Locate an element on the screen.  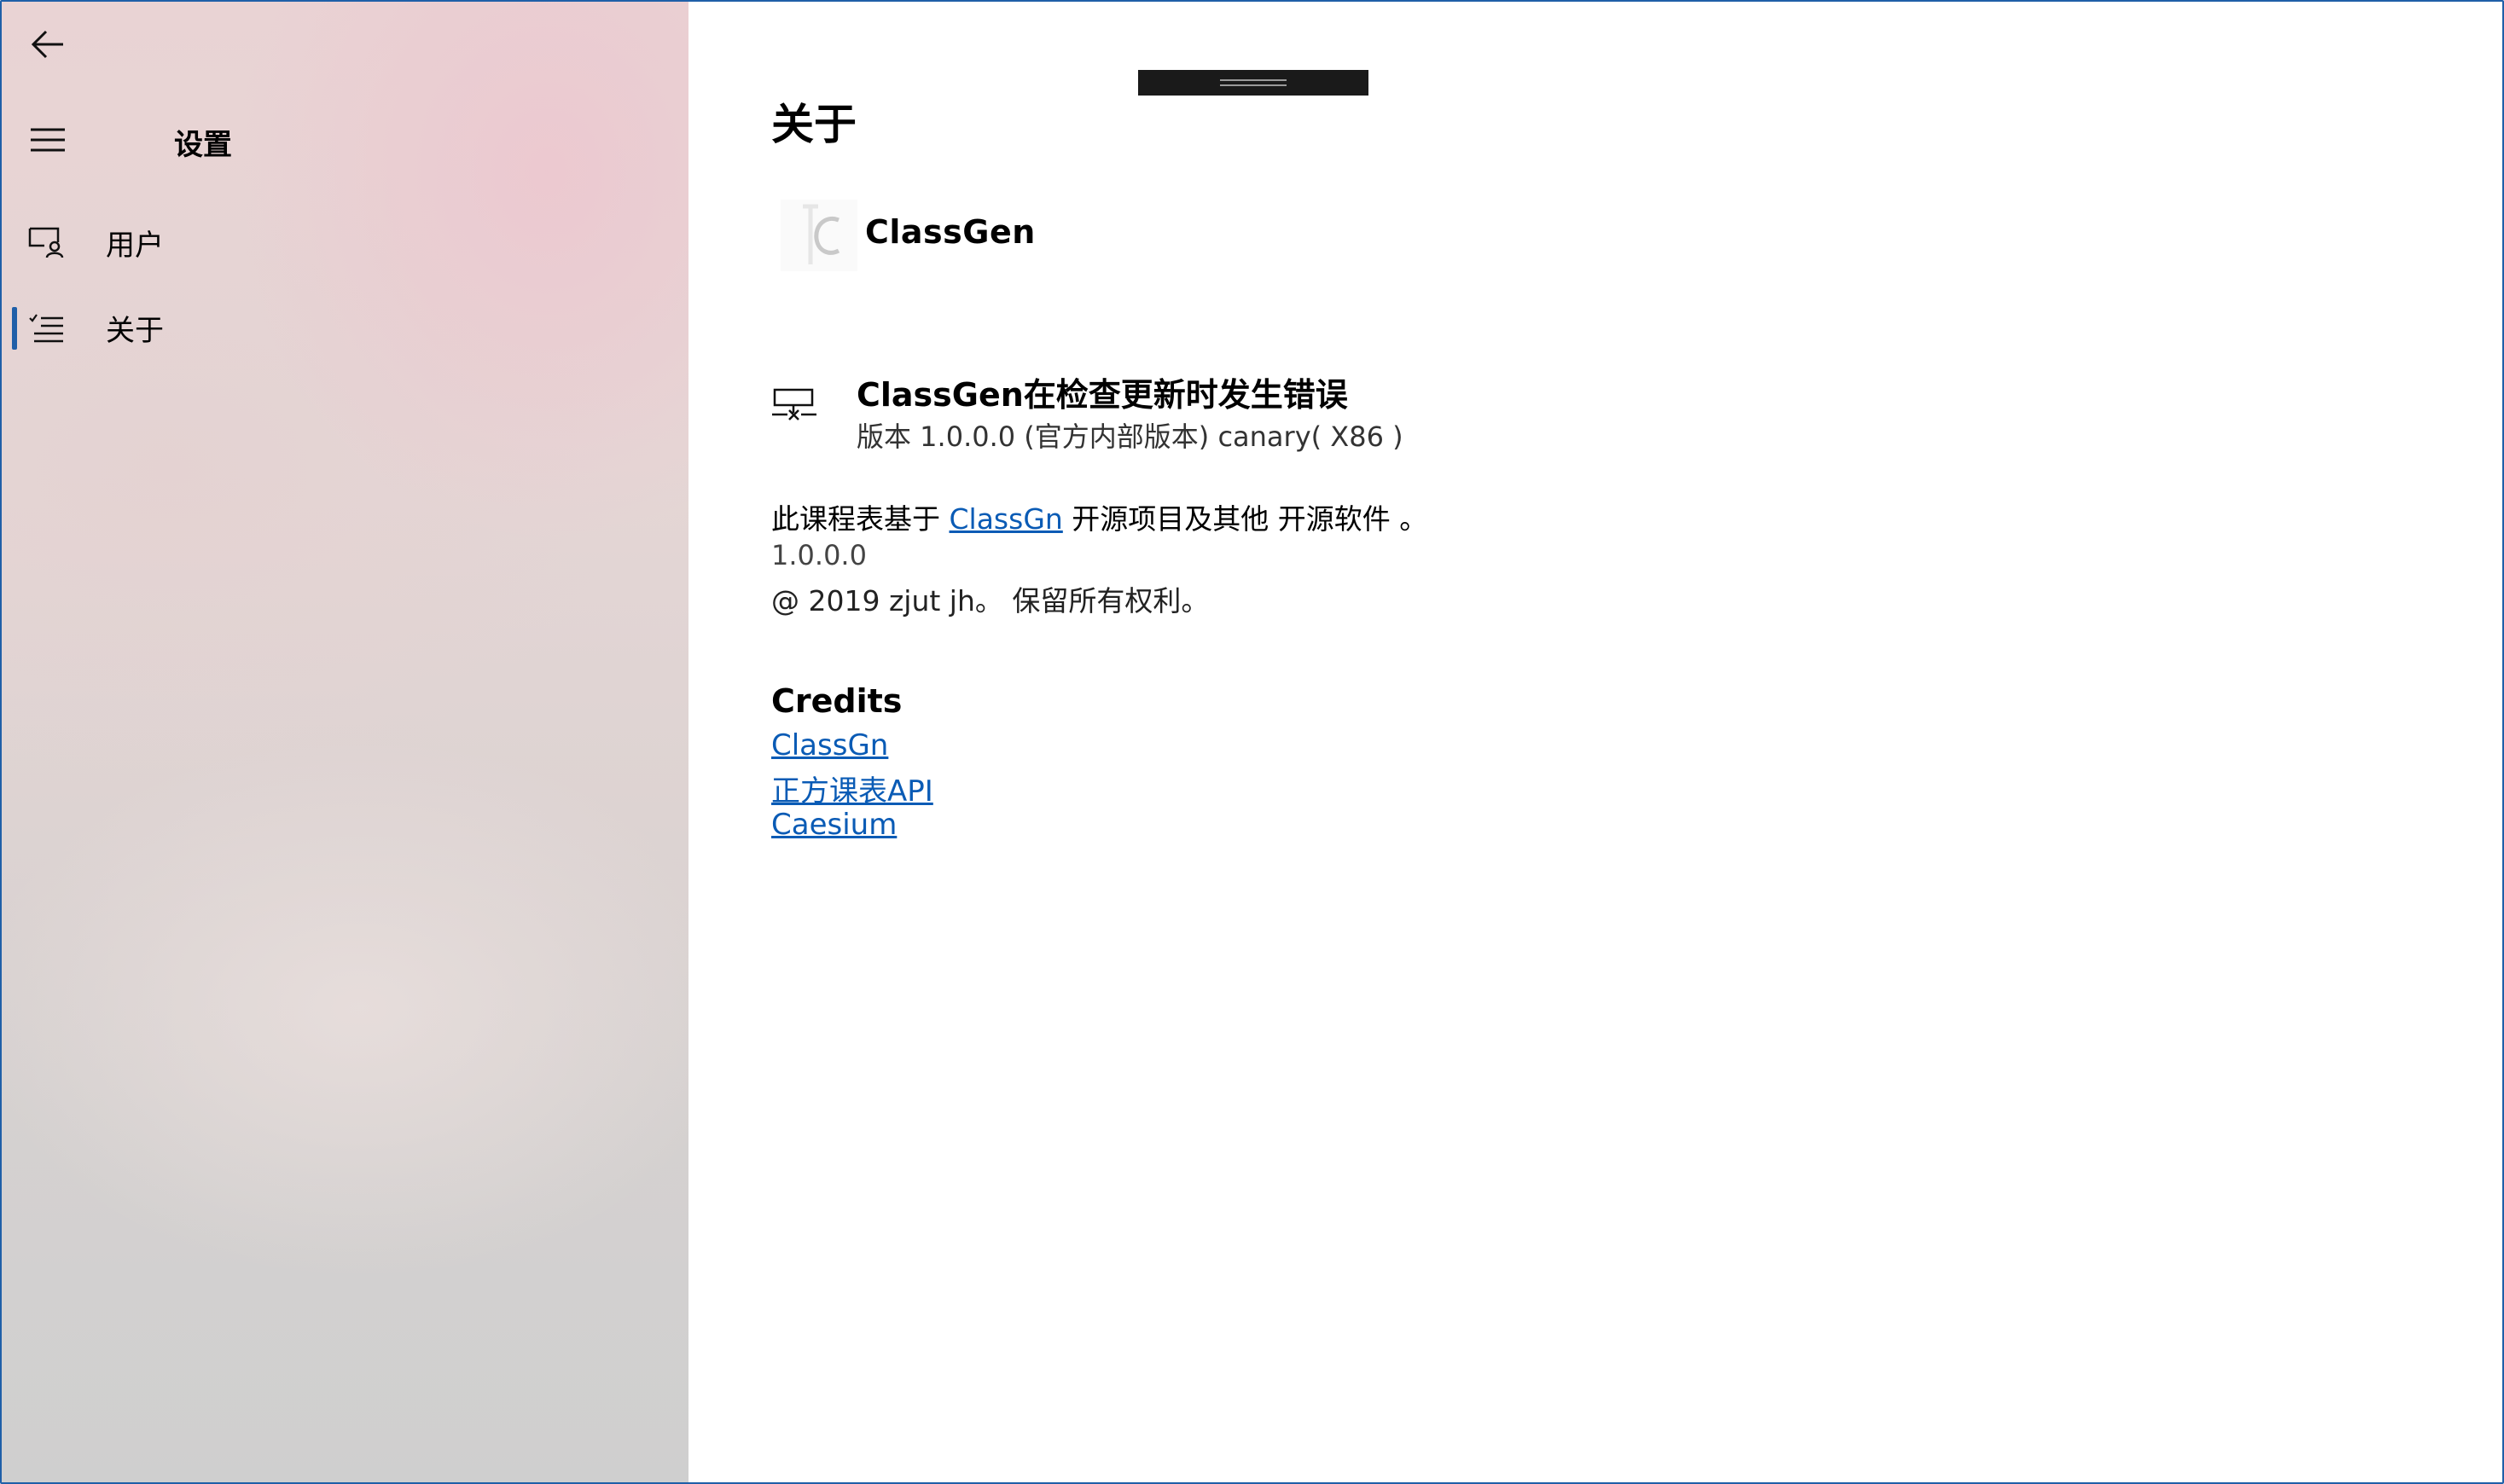
back-button is located at coordinates (47, 44).